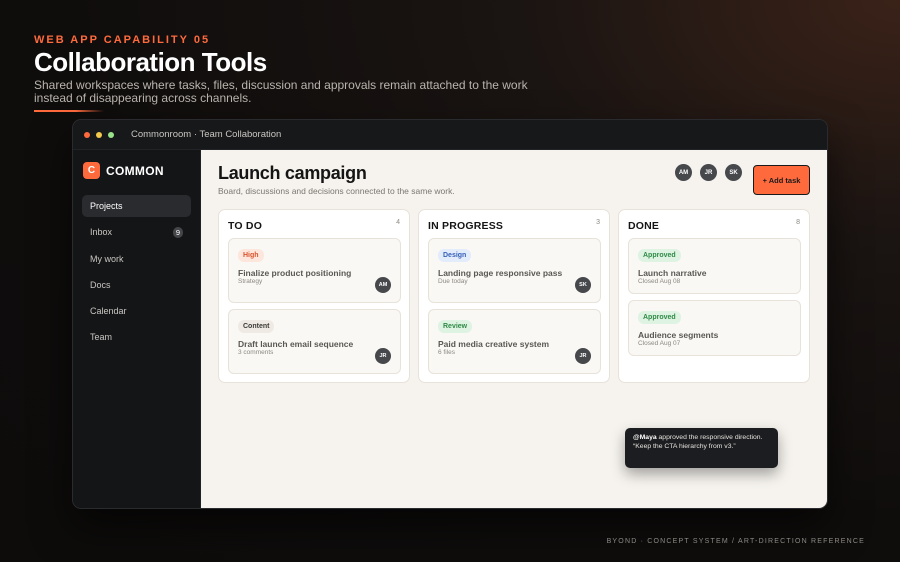  I want to click on sidebar-item-docs: Docs, so click(136, 285).